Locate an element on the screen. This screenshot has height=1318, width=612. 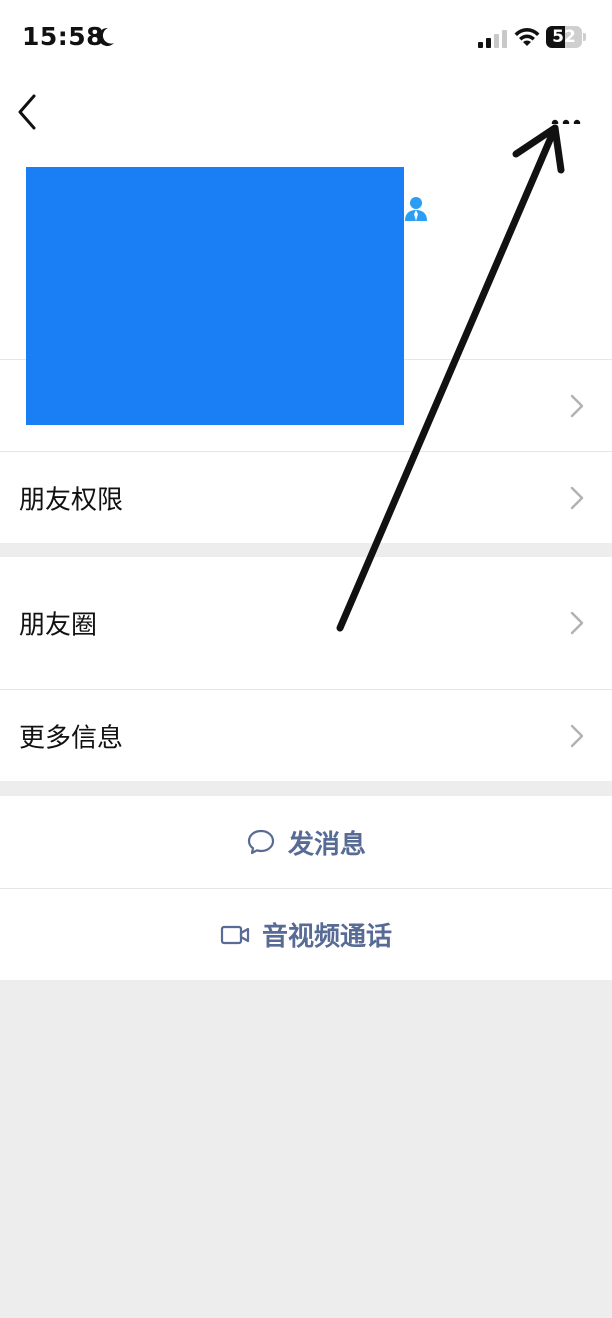
moon-icon is located at coordinates (106, 36).